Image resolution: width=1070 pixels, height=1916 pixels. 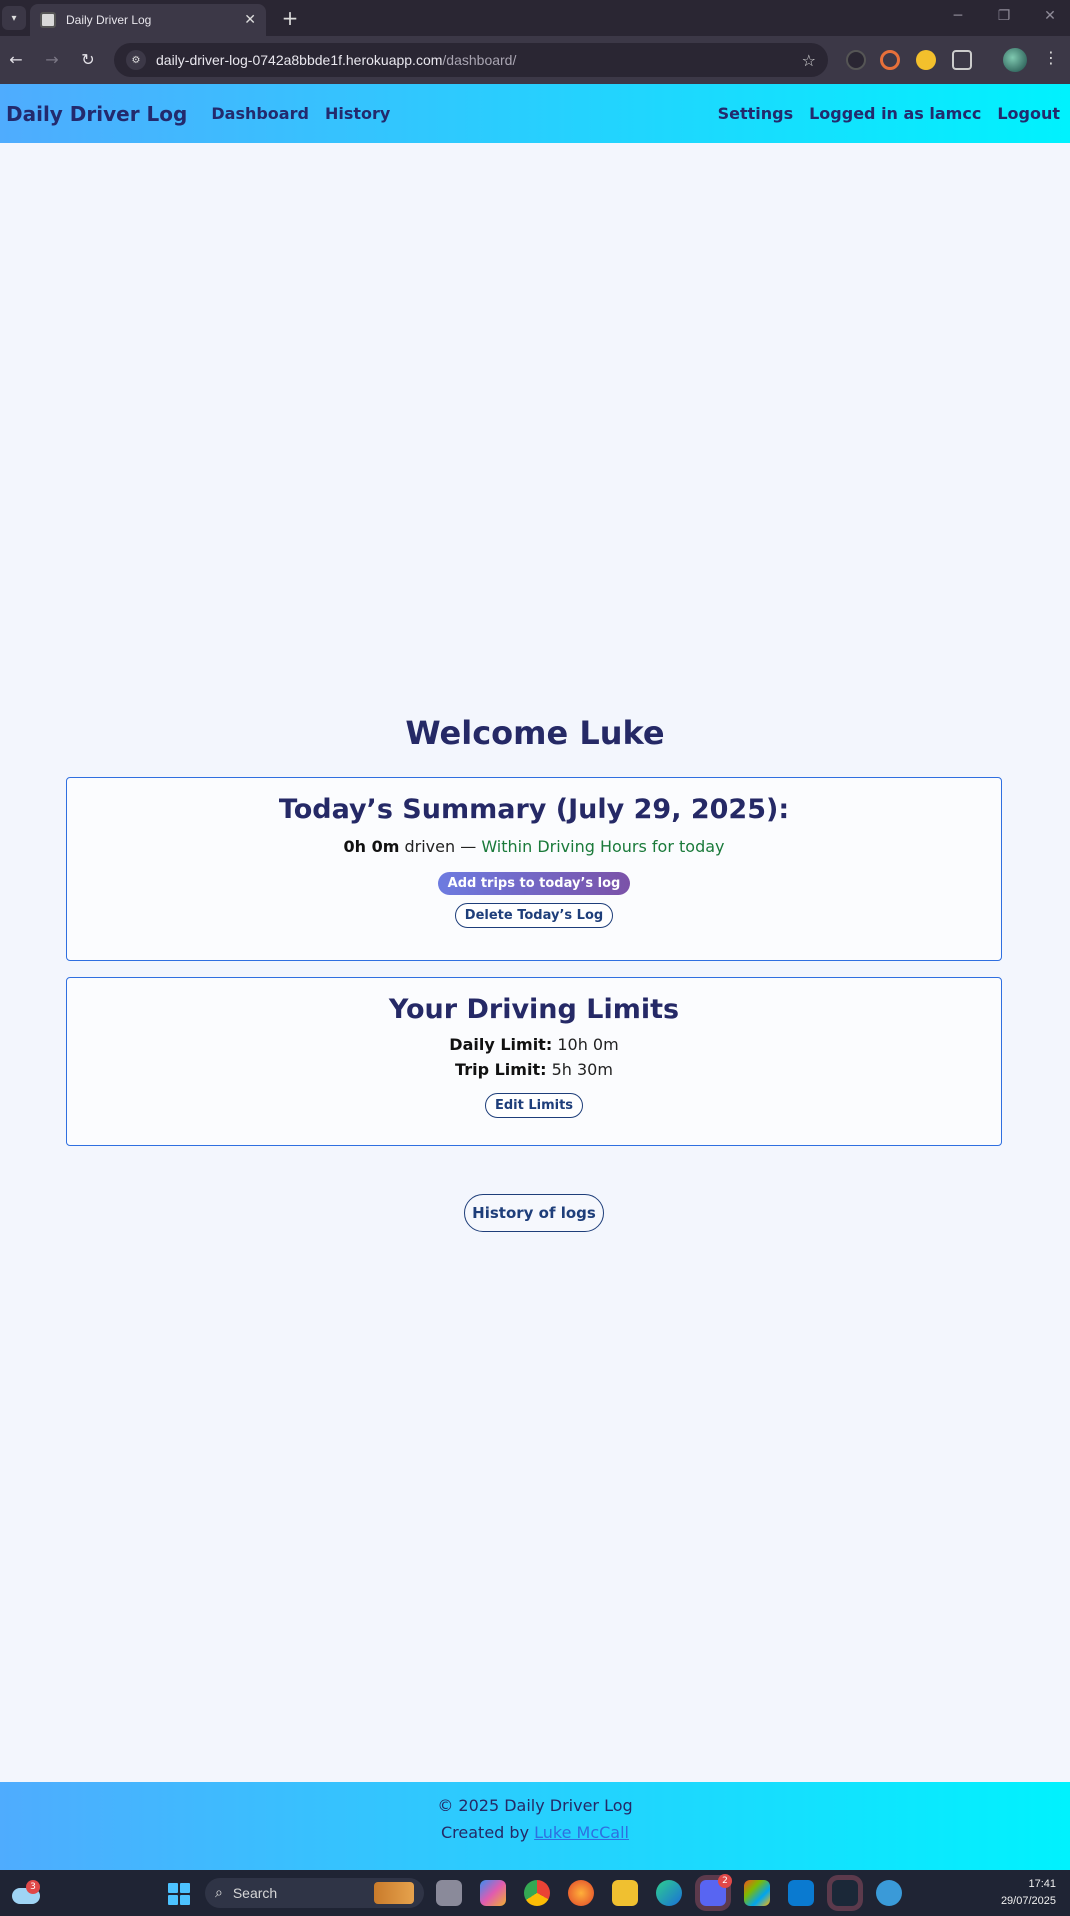 I want to click on limits-title: Your Driving Limits, so click(x=534, y=1009).